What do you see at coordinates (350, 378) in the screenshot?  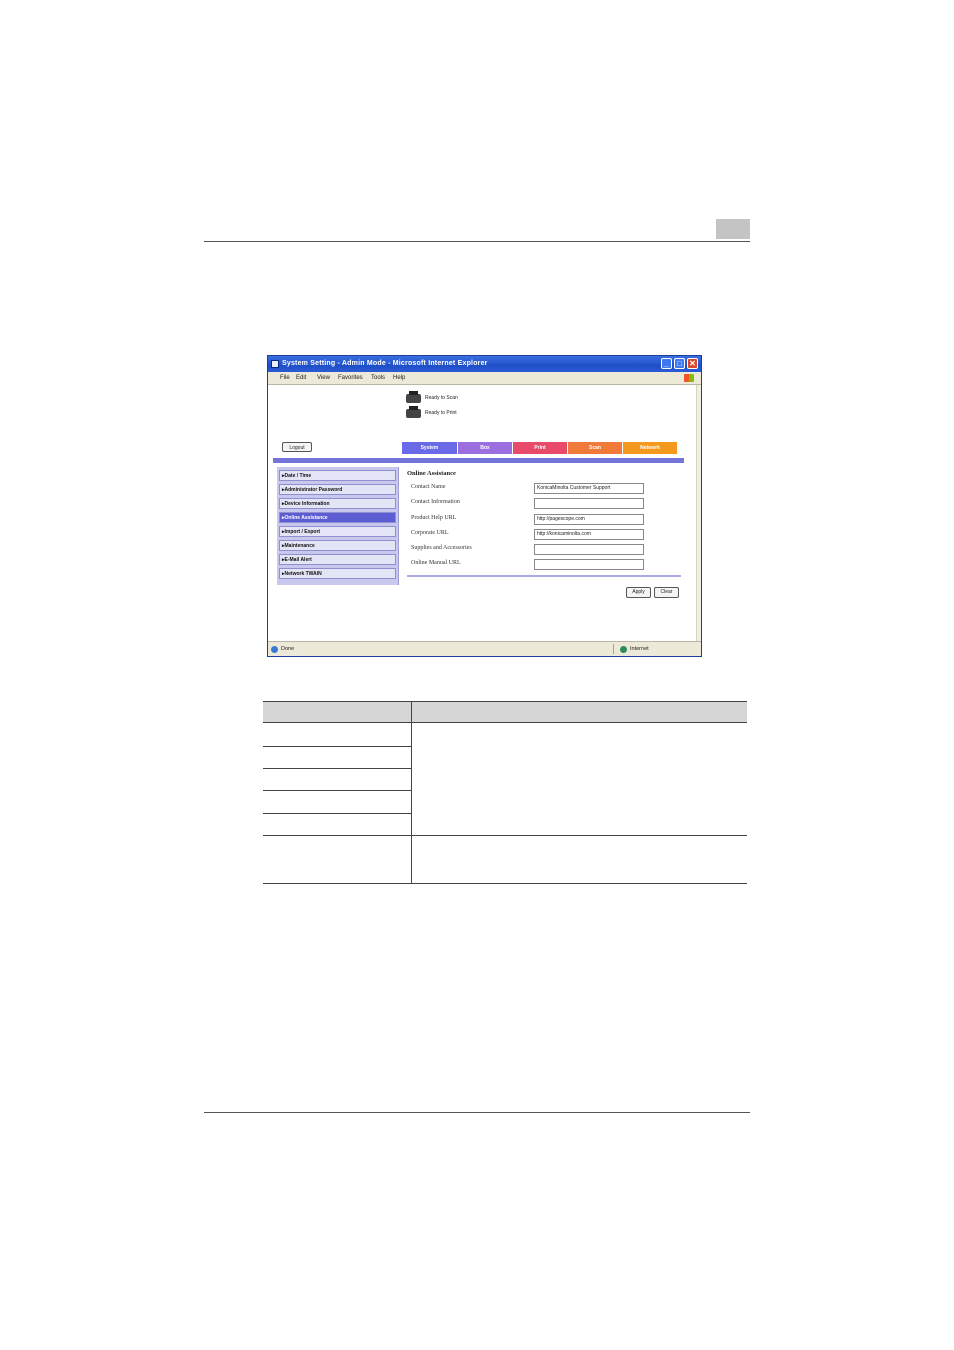 I see `menu-favorites: Favorites` at bounding box center [350, 378].